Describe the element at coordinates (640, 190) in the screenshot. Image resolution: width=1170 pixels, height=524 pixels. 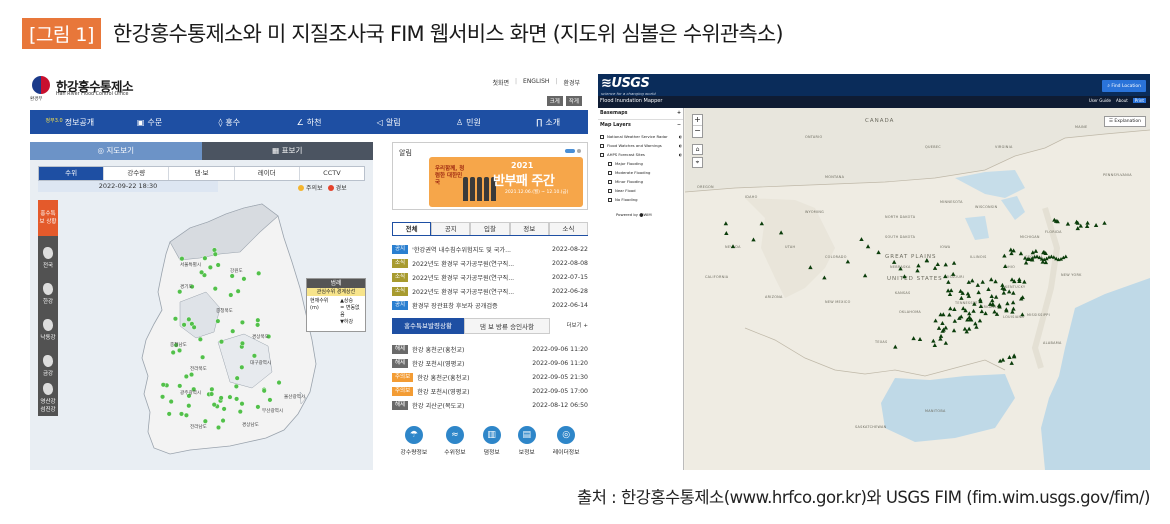
I see `layer-toggle: Near Flood` at that location.